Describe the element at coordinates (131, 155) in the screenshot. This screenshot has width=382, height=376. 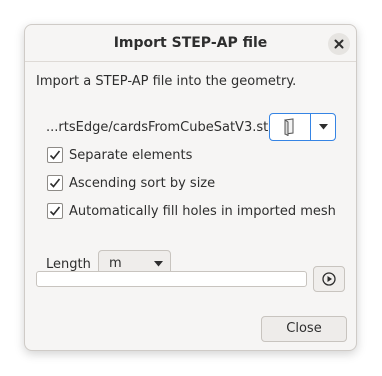
I see `separate-elements-label: Separate elements` at that location.